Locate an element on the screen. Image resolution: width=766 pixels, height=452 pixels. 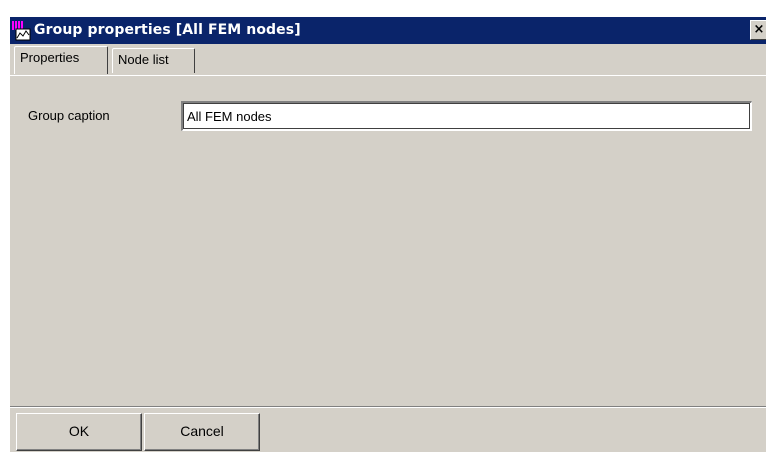
tab-strip: Properties Node list is located at coordinates (388, 60).